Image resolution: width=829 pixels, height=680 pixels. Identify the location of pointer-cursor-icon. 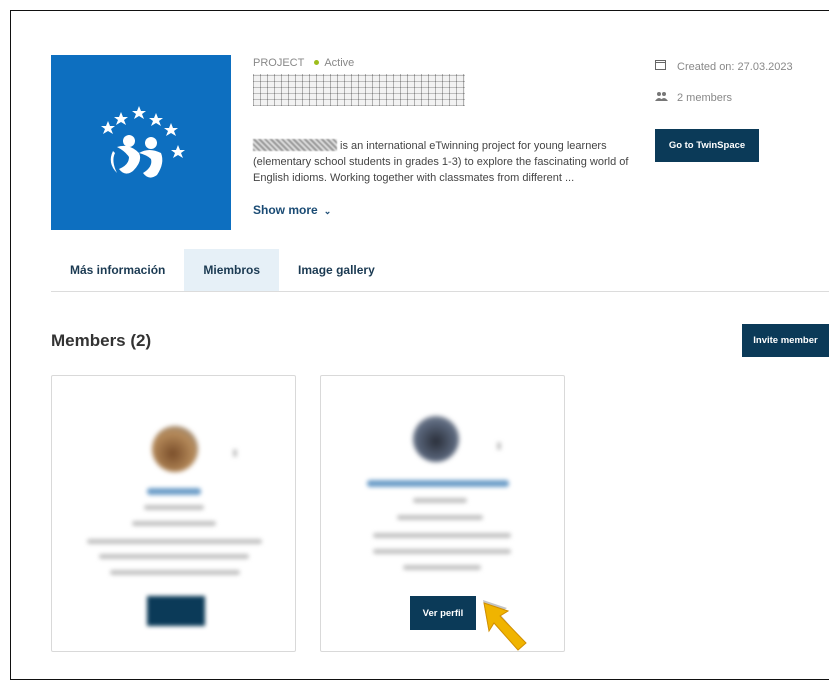
(518, 633).